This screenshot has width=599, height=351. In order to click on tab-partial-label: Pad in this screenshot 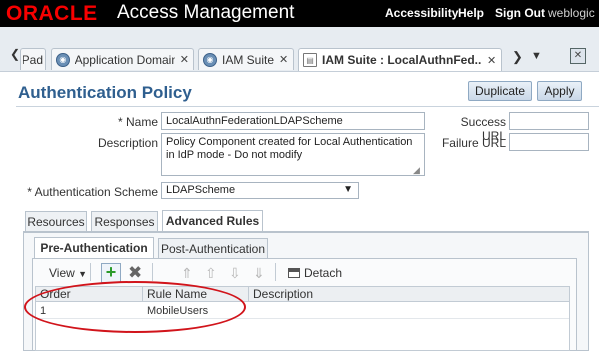, I will do `click(33, 59)`.